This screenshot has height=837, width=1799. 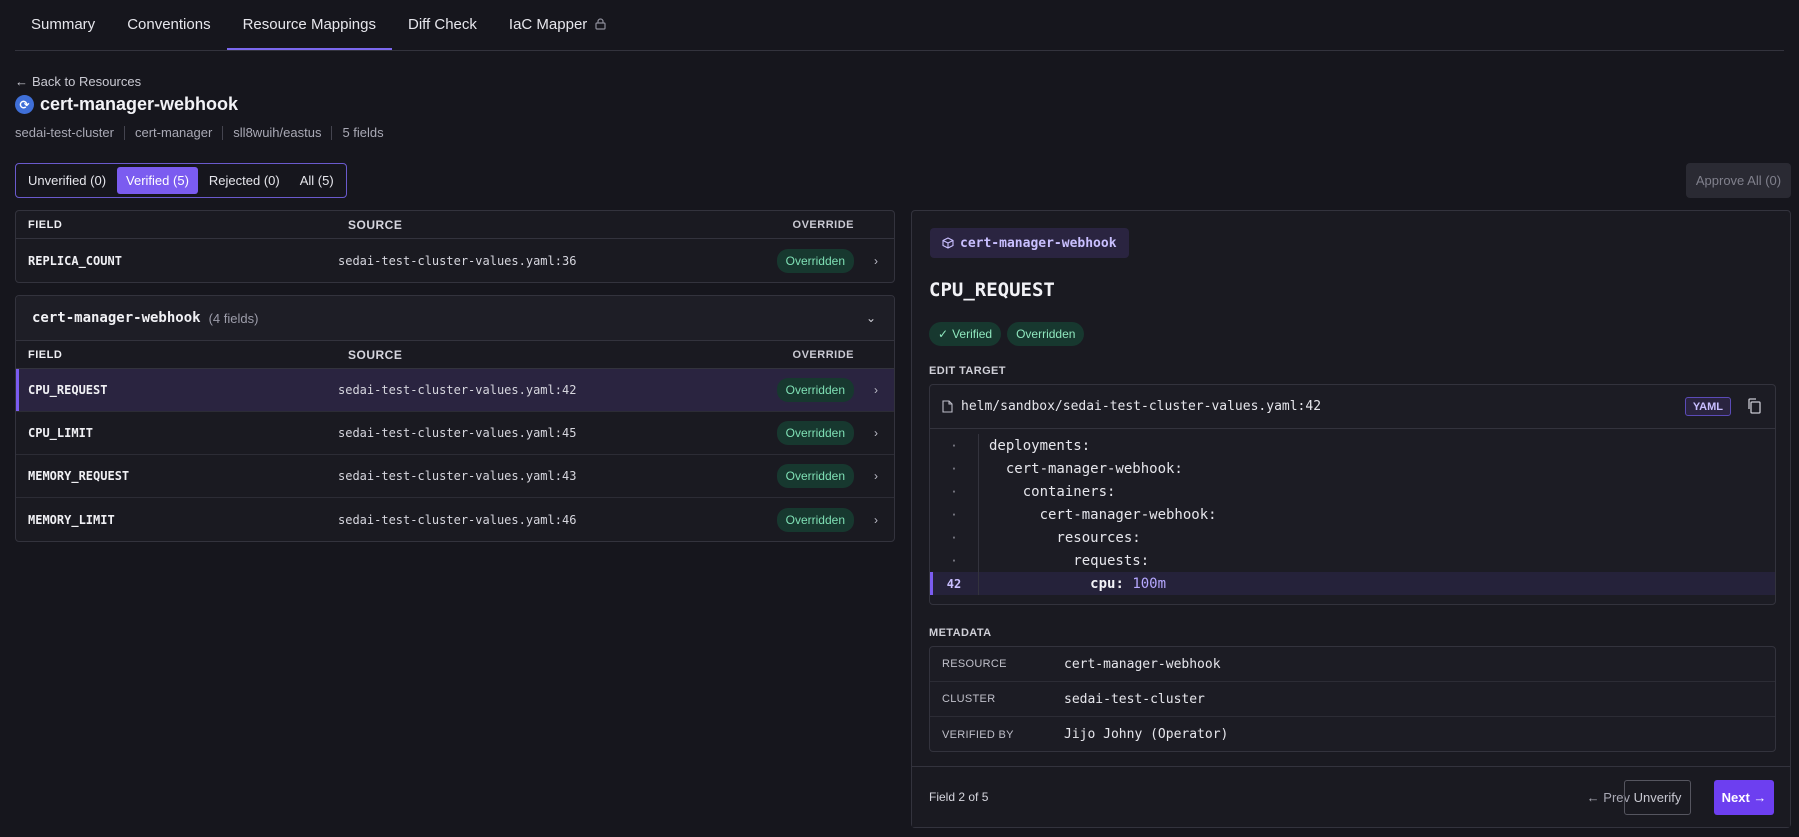 What do you see at coordinates (943, 334) in the screenshot?
I see `check-icon: ✓` at bounding box center [943, 334].